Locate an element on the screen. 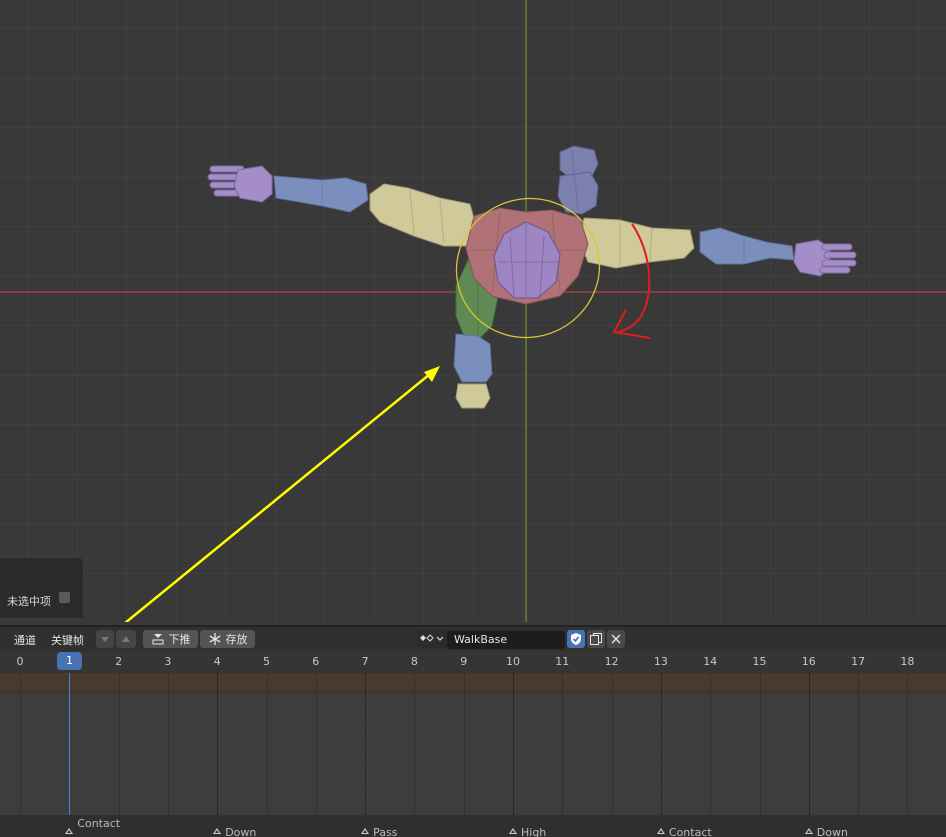 The image size is (946, 837). layer-up-button is located at coordinates (126, 639).